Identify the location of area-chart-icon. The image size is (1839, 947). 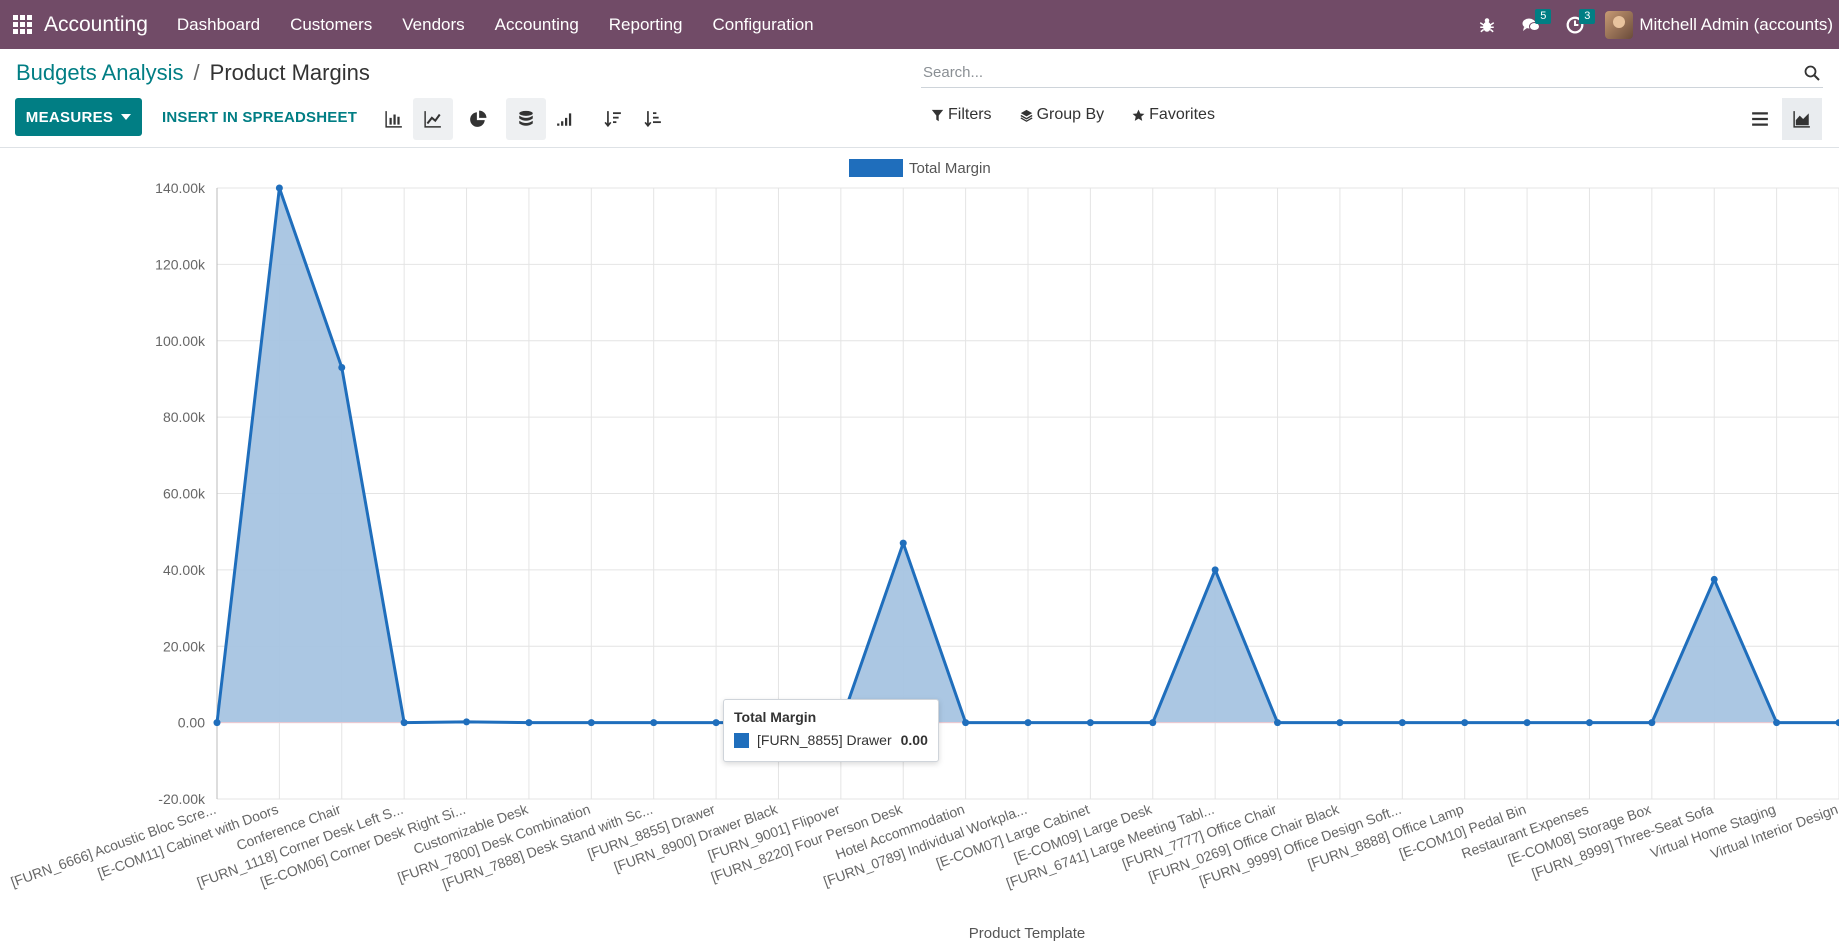
(1801, 119).